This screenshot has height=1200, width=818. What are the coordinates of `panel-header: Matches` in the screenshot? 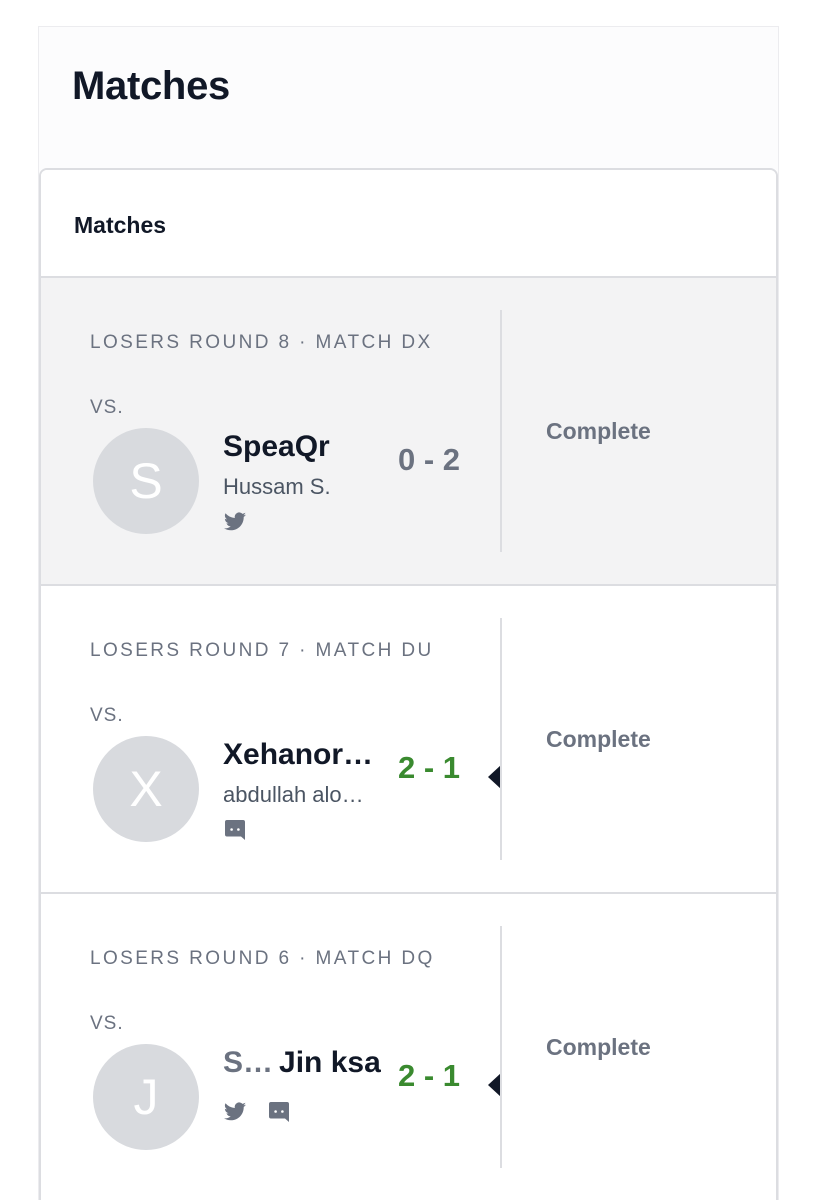 It's located at (408, 224).